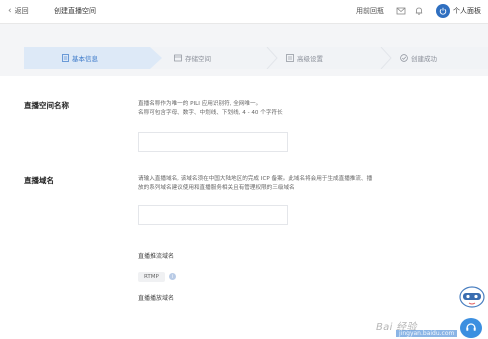  I want to click on domain-label: 直播域名, so click(39, 180).